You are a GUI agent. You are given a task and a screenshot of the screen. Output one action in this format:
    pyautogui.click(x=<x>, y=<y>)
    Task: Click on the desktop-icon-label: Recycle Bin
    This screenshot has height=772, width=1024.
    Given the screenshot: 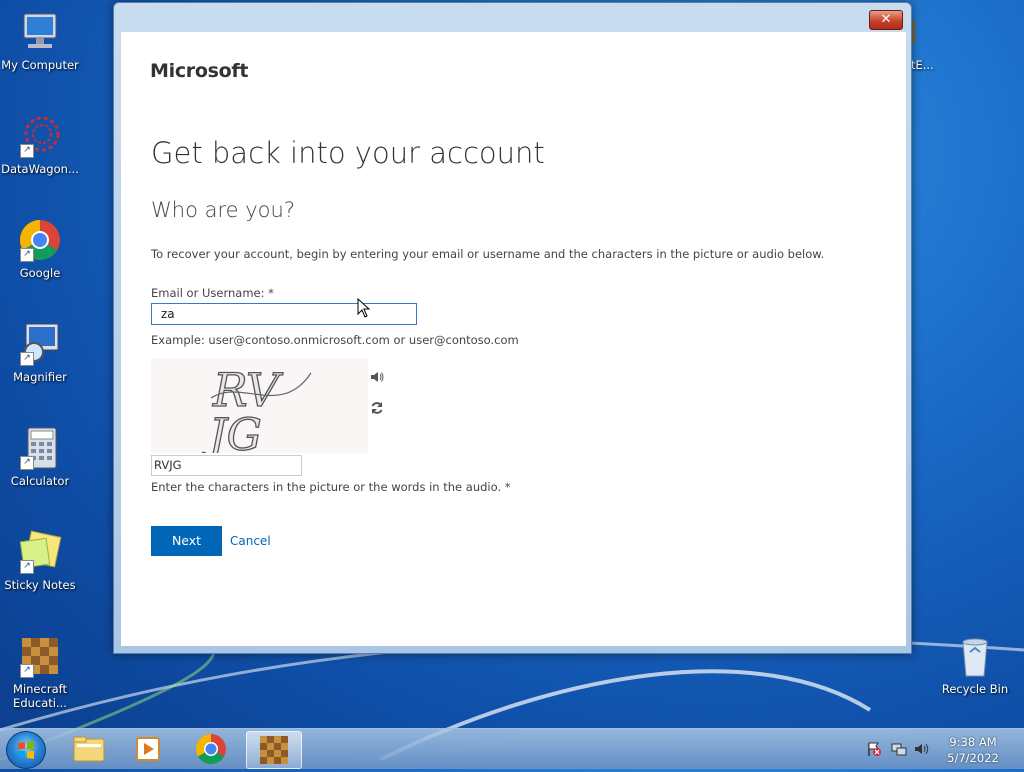 What is the action you would take?
    pyautogui.click(x=975, y=689)
    